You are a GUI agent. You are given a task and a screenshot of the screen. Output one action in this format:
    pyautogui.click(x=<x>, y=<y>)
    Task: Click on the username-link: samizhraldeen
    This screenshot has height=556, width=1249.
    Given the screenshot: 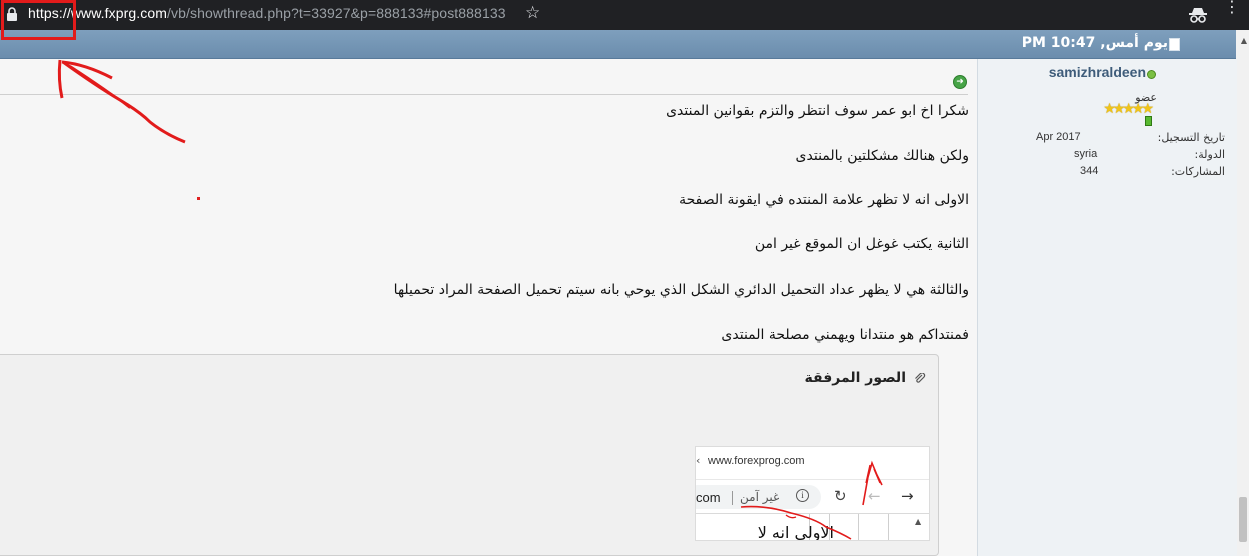 What is the action you would take?
    pyautogui.click(x=1097, y=72)
    